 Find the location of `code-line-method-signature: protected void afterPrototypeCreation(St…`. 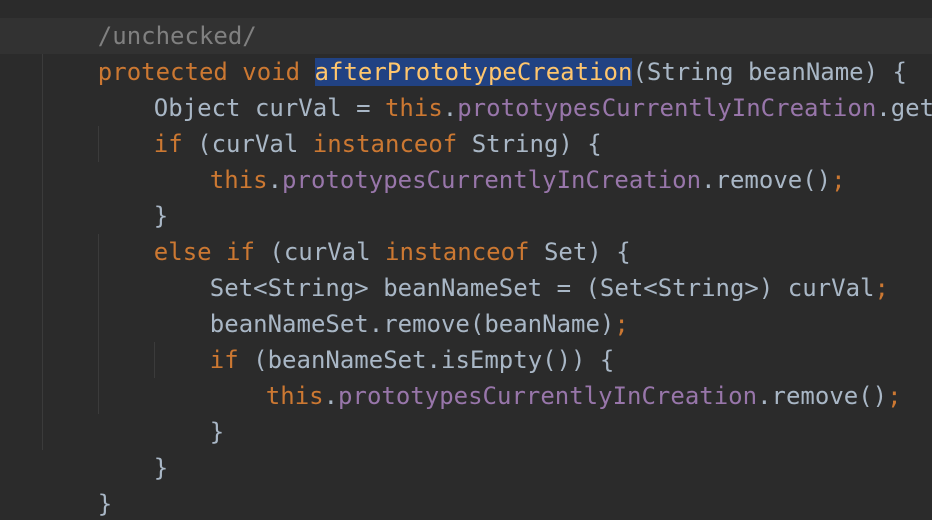

code-line-method-signature: protected void afterPrototypeCreation(St… is located at coordinates (473, 52).